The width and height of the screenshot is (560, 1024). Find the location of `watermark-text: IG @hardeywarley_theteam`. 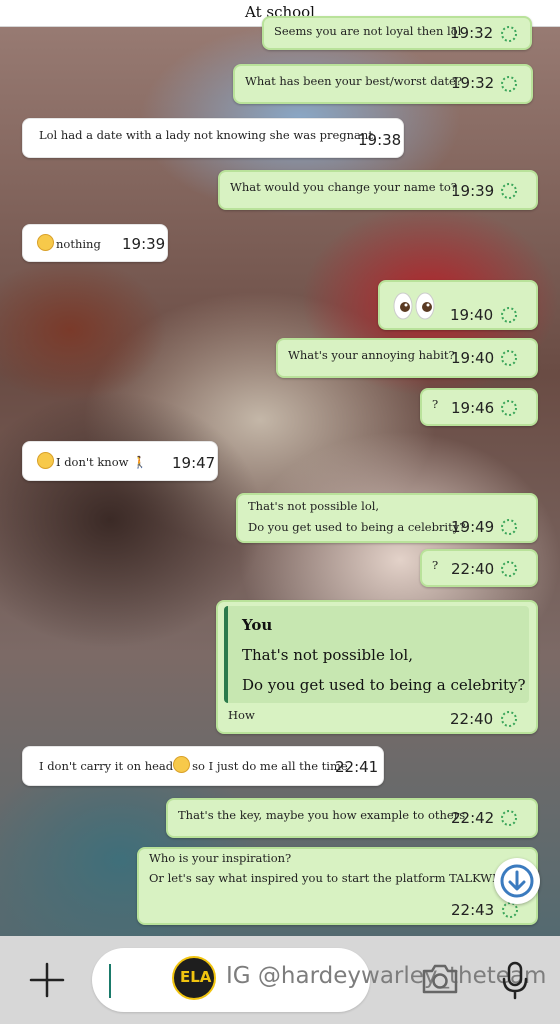

watermark-text: IG @hardeywarley_theteam is located at coordinates (386, 976).